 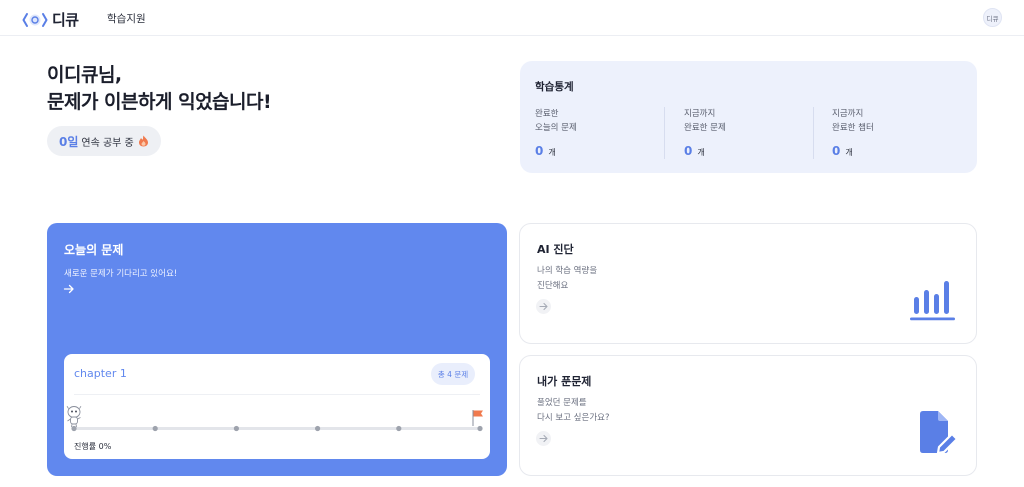 I want to click on streak-label: 연속 공부 중, so click(x=107, y=143).